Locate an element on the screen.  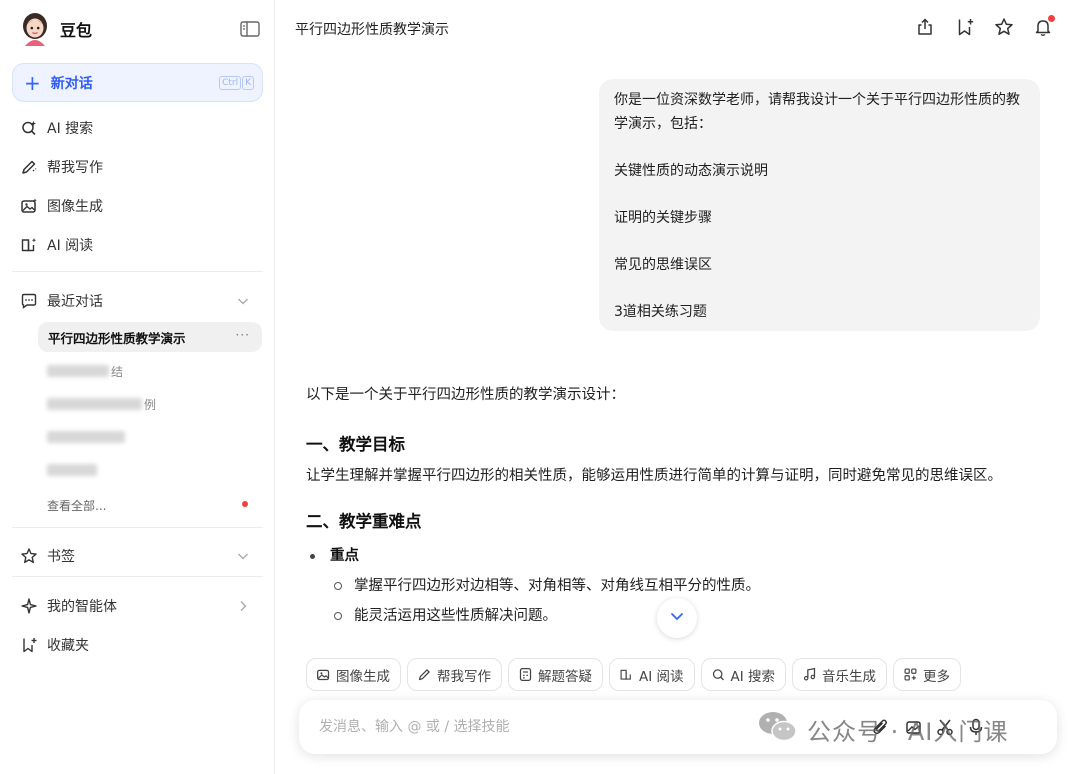
shortcut-hint: Ctrl K is located at coordinates (236, 83).